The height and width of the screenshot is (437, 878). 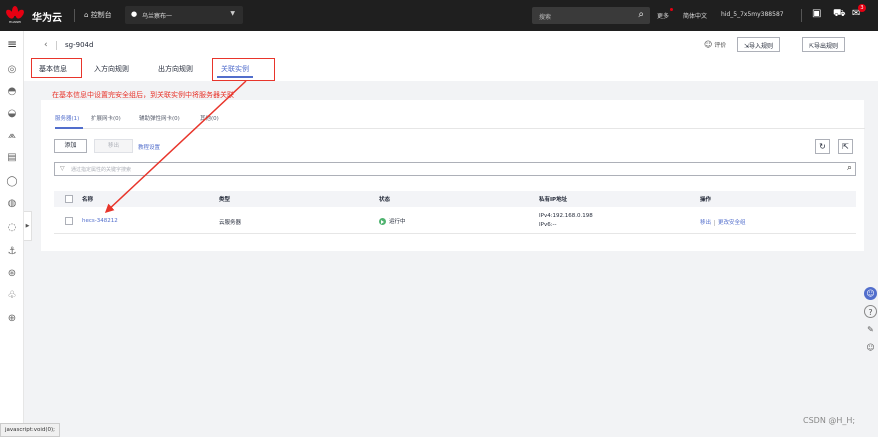 What do you see at coordinates (12, 204) in the screenshot?
I see `service-icon-7: ◍` at bounding box center [12, 204].